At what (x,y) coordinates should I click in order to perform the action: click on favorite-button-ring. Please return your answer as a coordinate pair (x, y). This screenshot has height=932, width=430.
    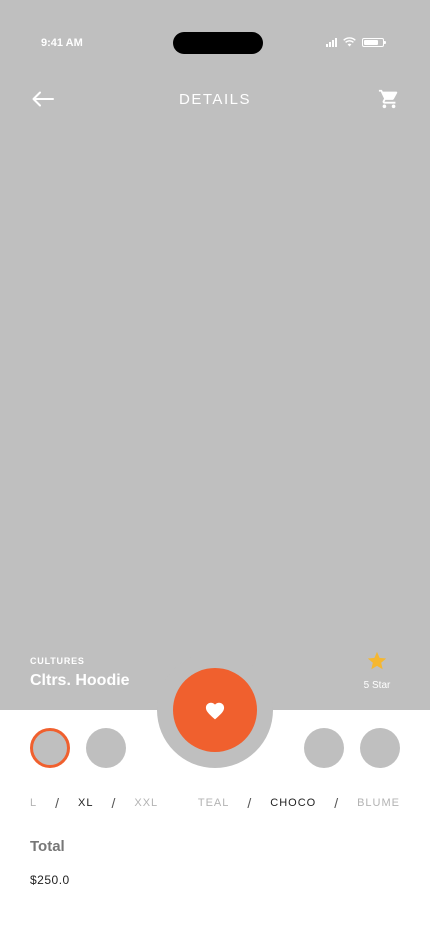
    Looking at the image, I should click on (215, 710).